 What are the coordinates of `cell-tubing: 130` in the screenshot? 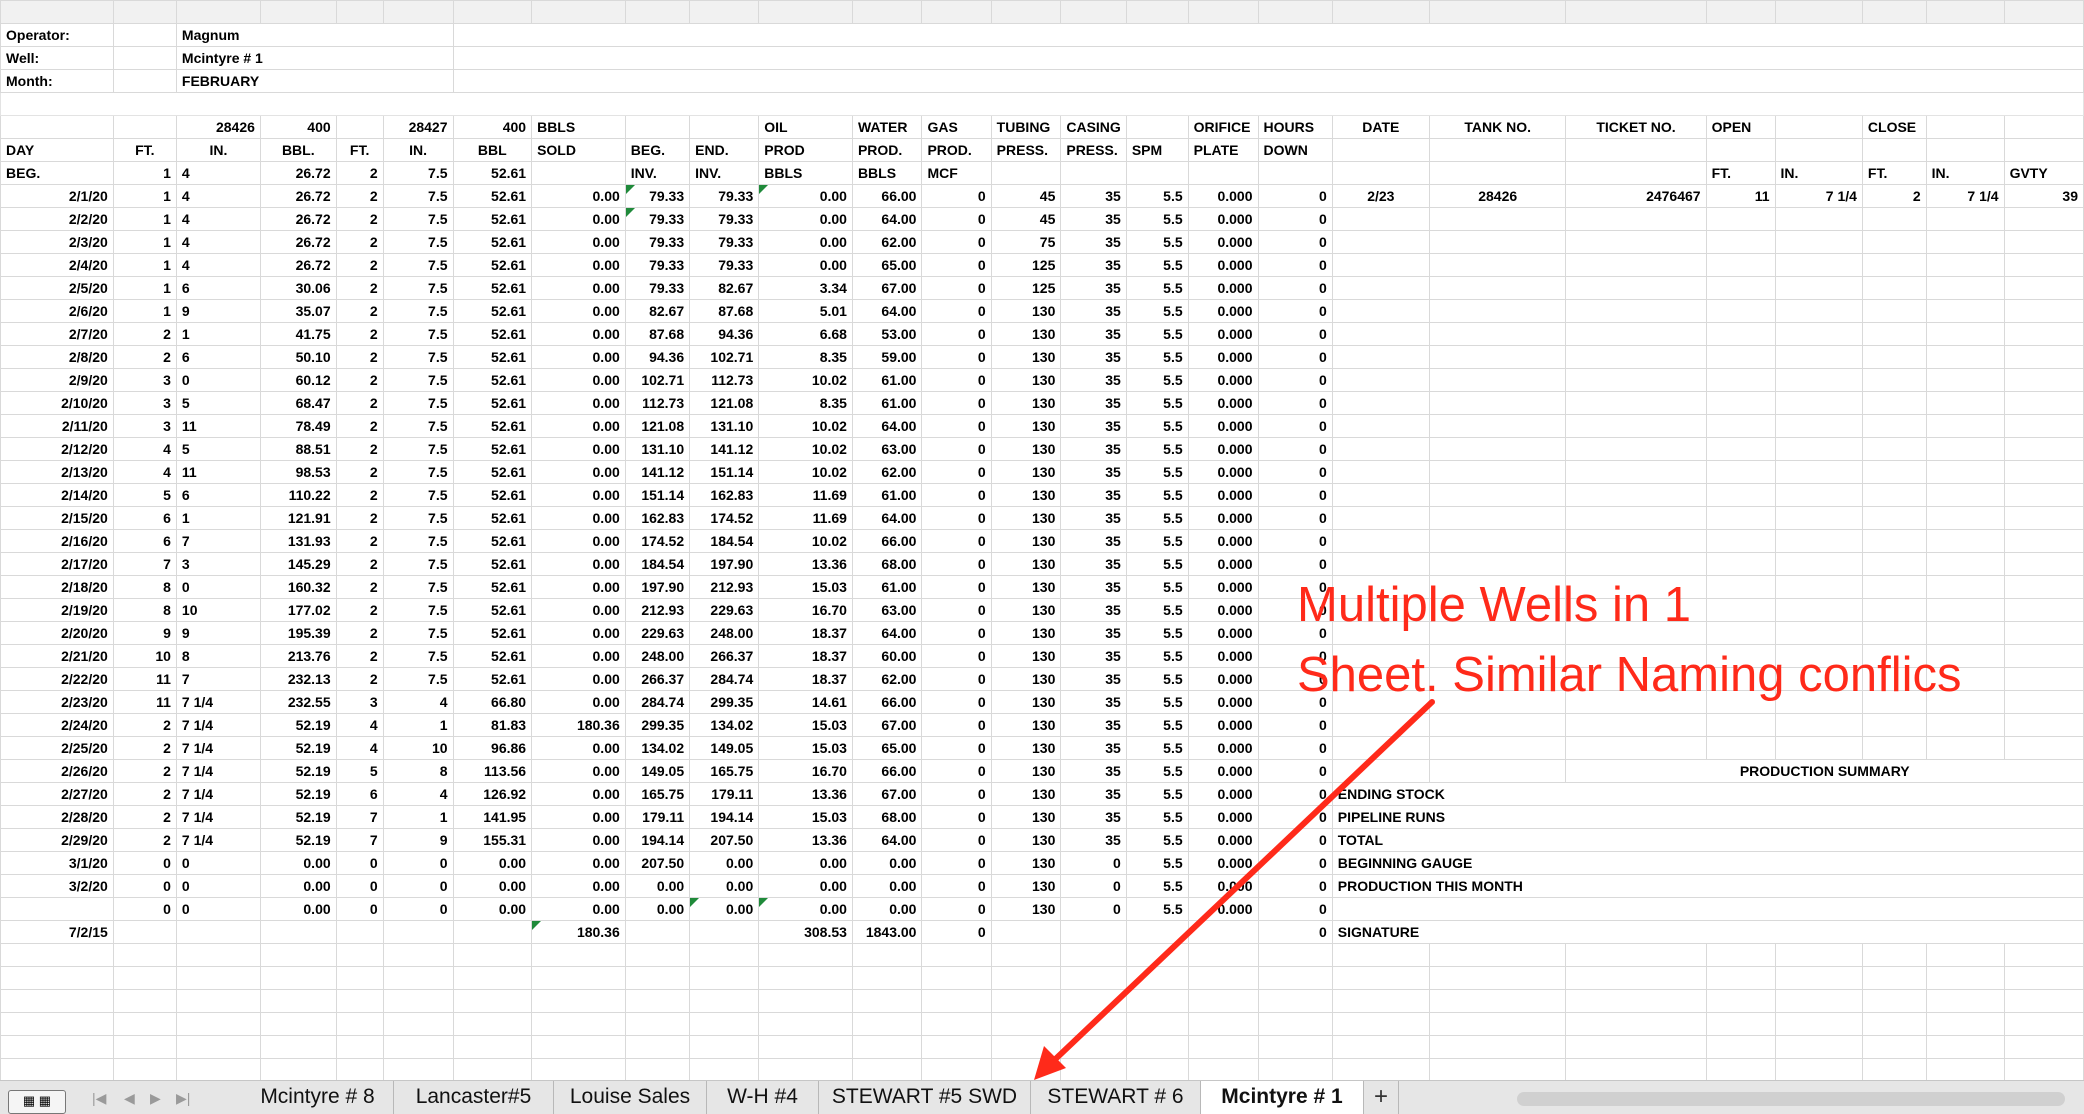 It's located at (1026, 449).